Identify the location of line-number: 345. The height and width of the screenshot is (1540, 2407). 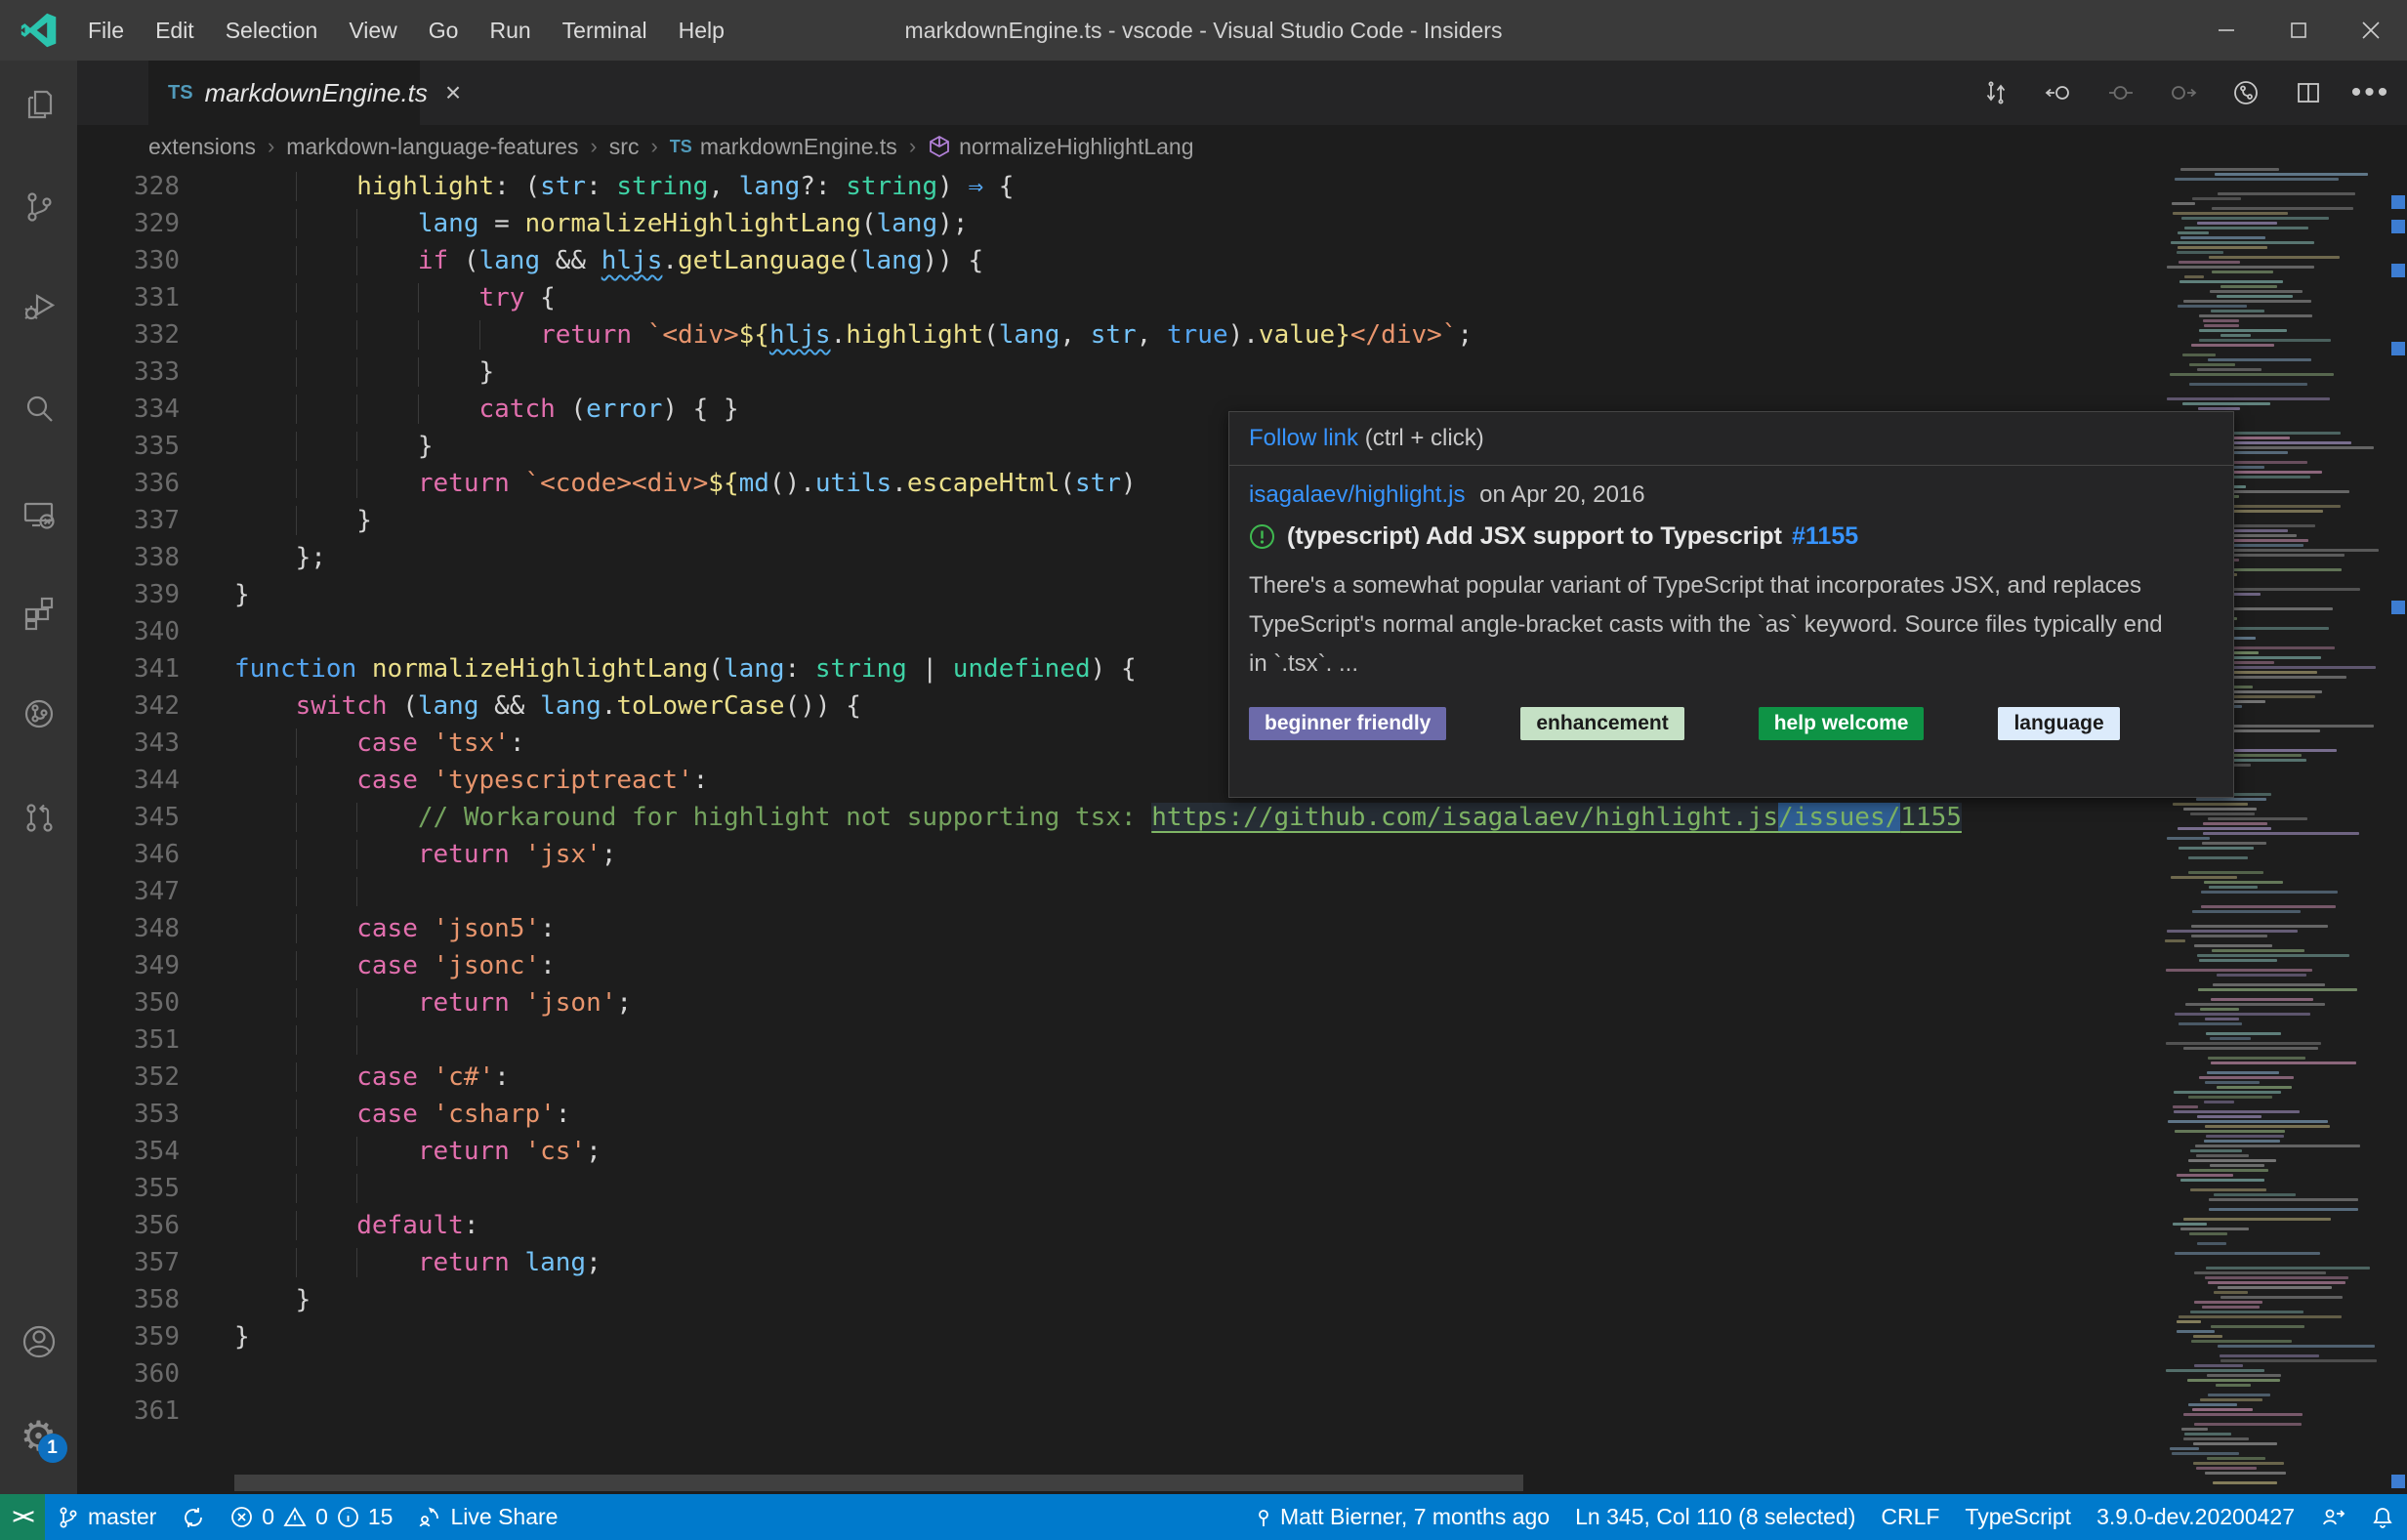
(155, 817).